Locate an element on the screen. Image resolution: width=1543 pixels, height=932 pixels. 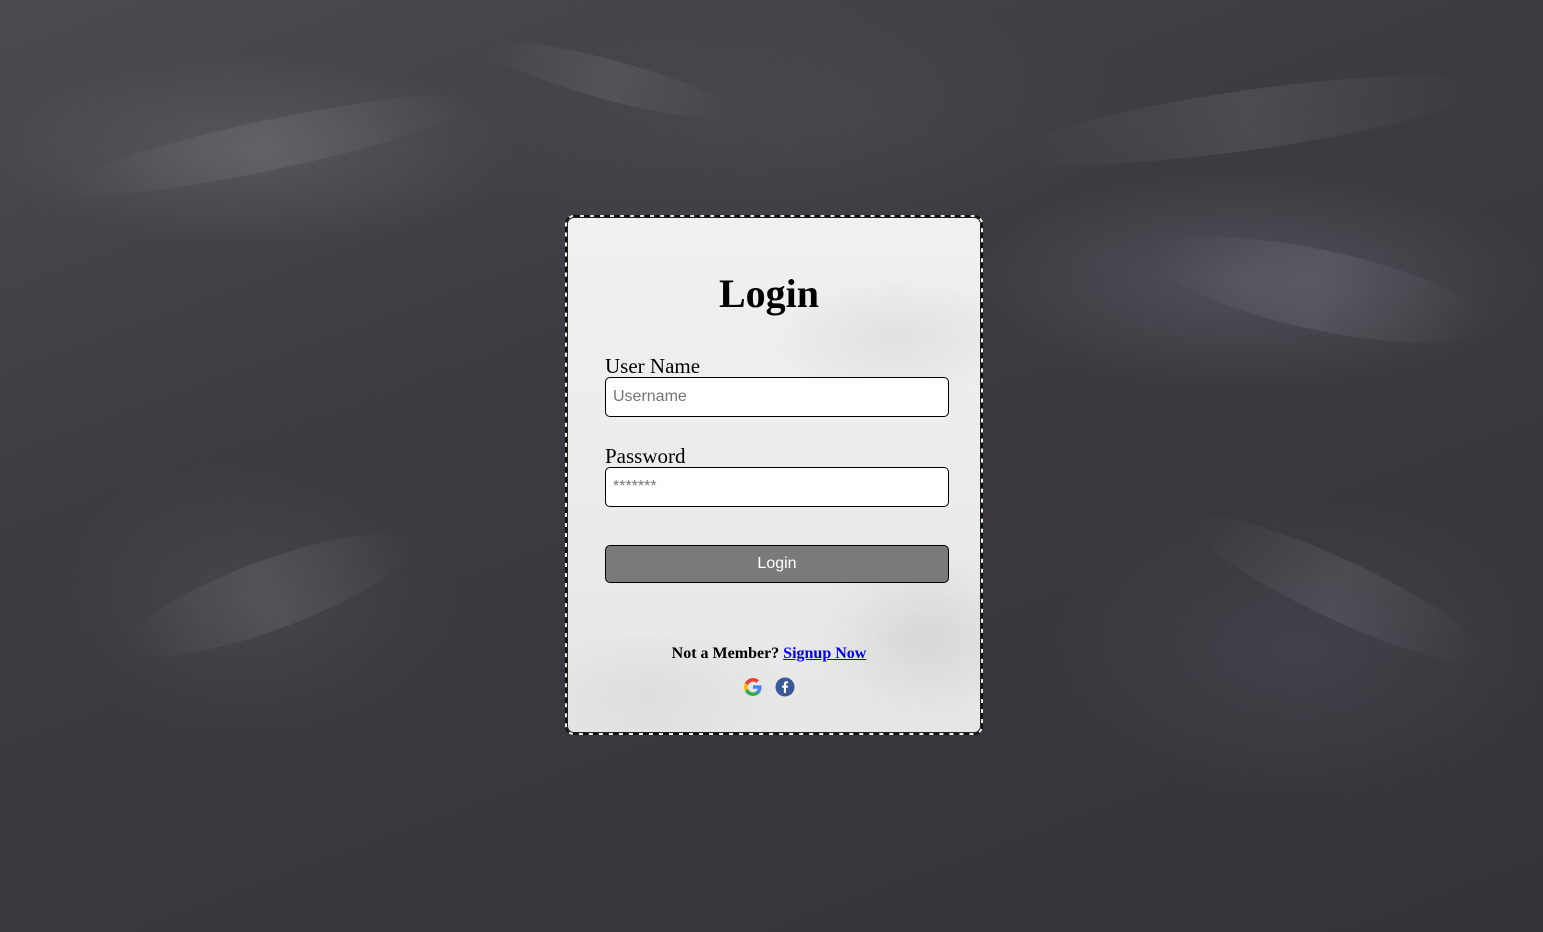
signup-row: Not a Member? Signup Now is located at coordinates (769, 654).